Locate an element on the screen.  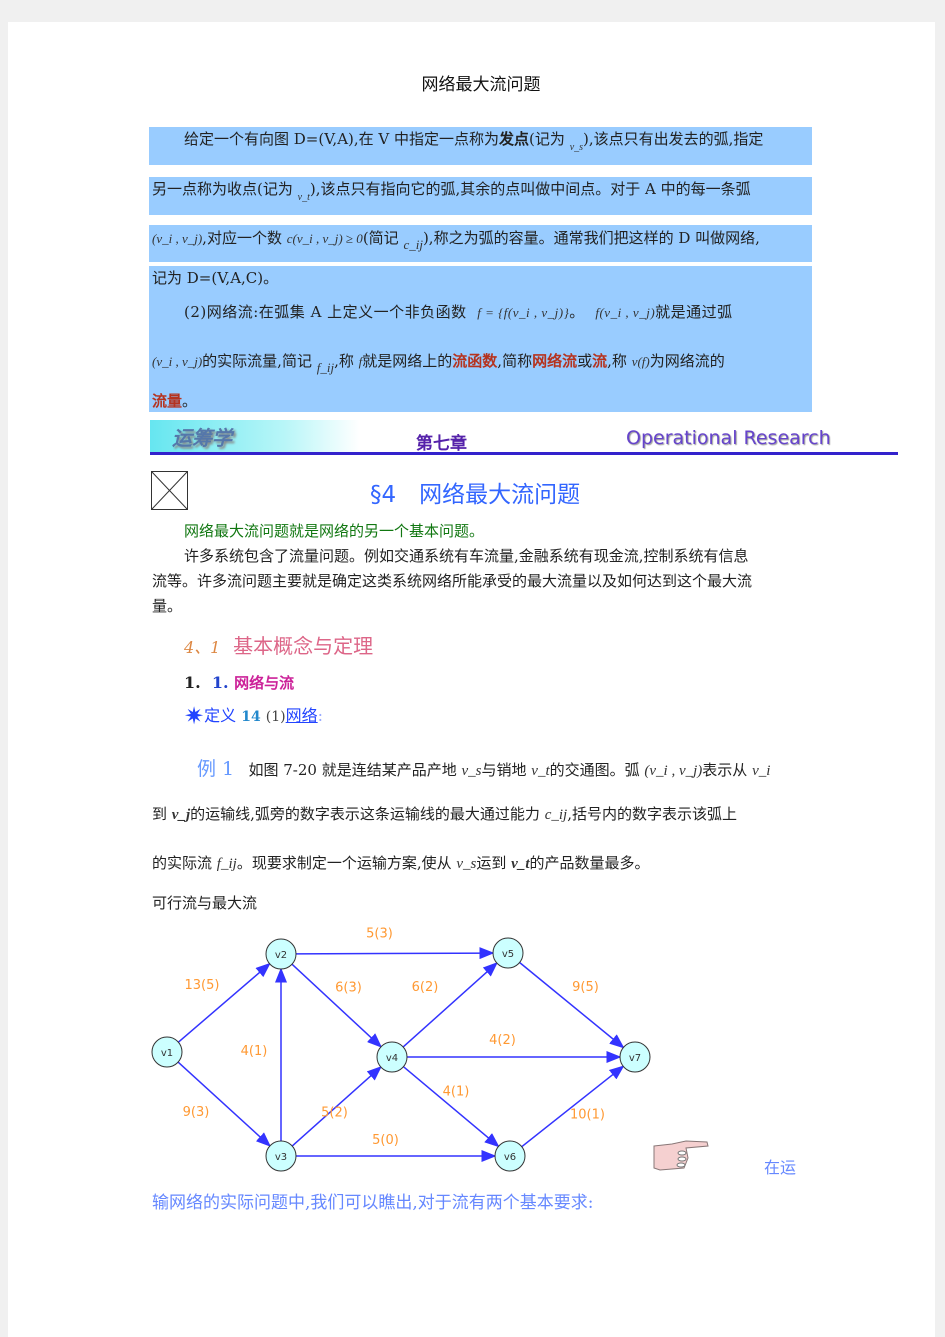
edge-label: 9(3) is located at coordinates (196, 1112).